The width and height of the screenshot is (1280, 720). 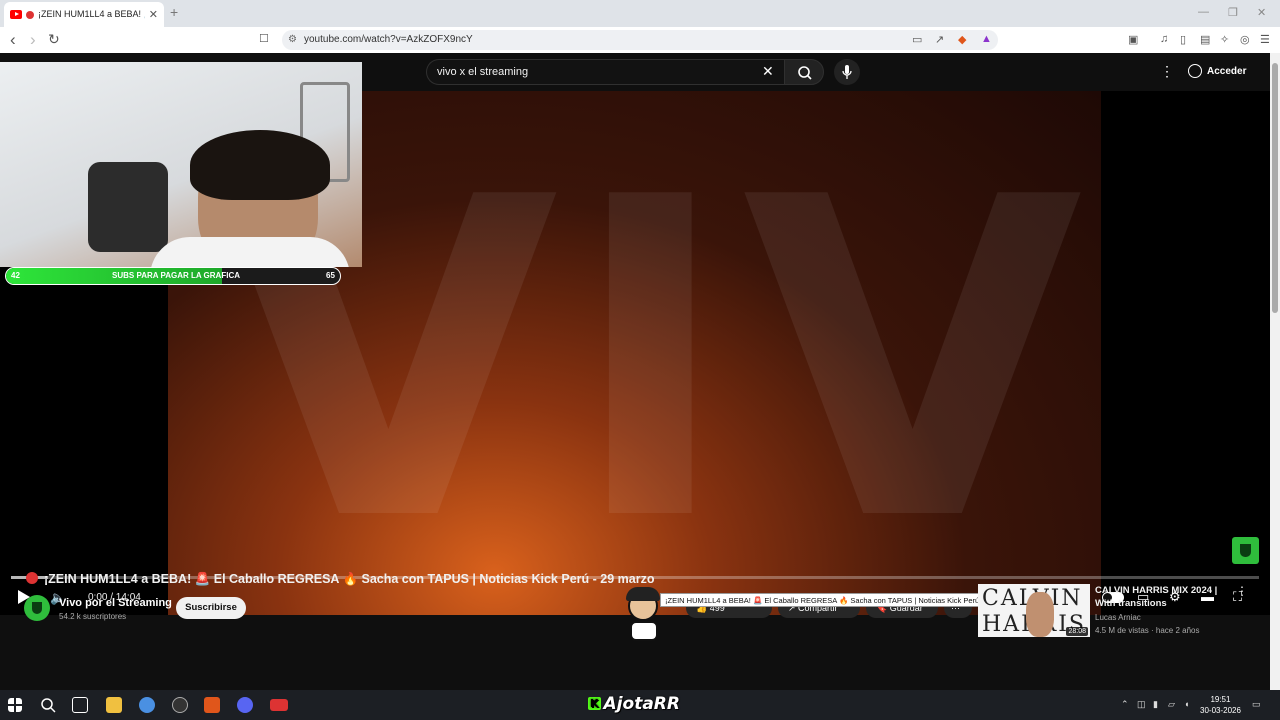 I want to click on notification-icon: ▭, so click(x=1256, y=704).